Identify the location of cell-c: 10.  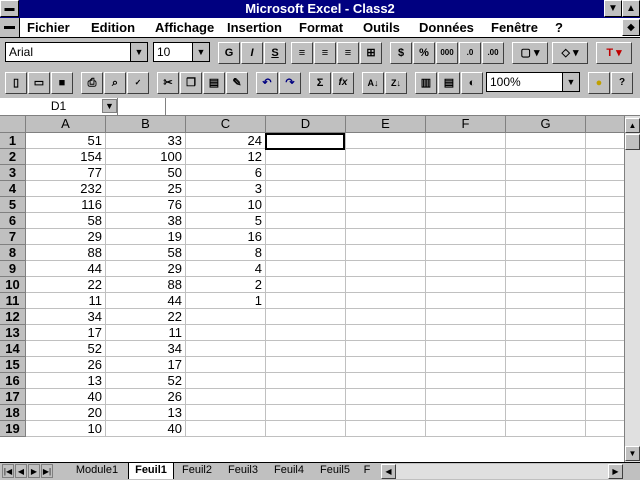
(226, 205).